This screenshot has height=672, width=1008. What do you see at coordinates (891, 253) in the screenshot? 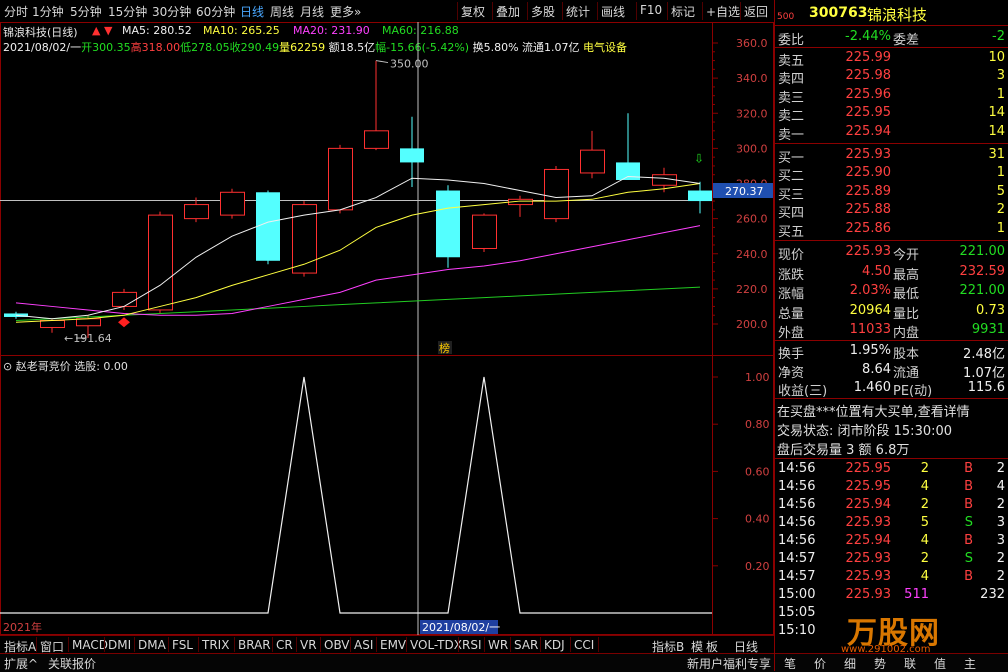
I see `stat-row: 现价 225.93 今开 221.00` at bounding box center [891, 253].